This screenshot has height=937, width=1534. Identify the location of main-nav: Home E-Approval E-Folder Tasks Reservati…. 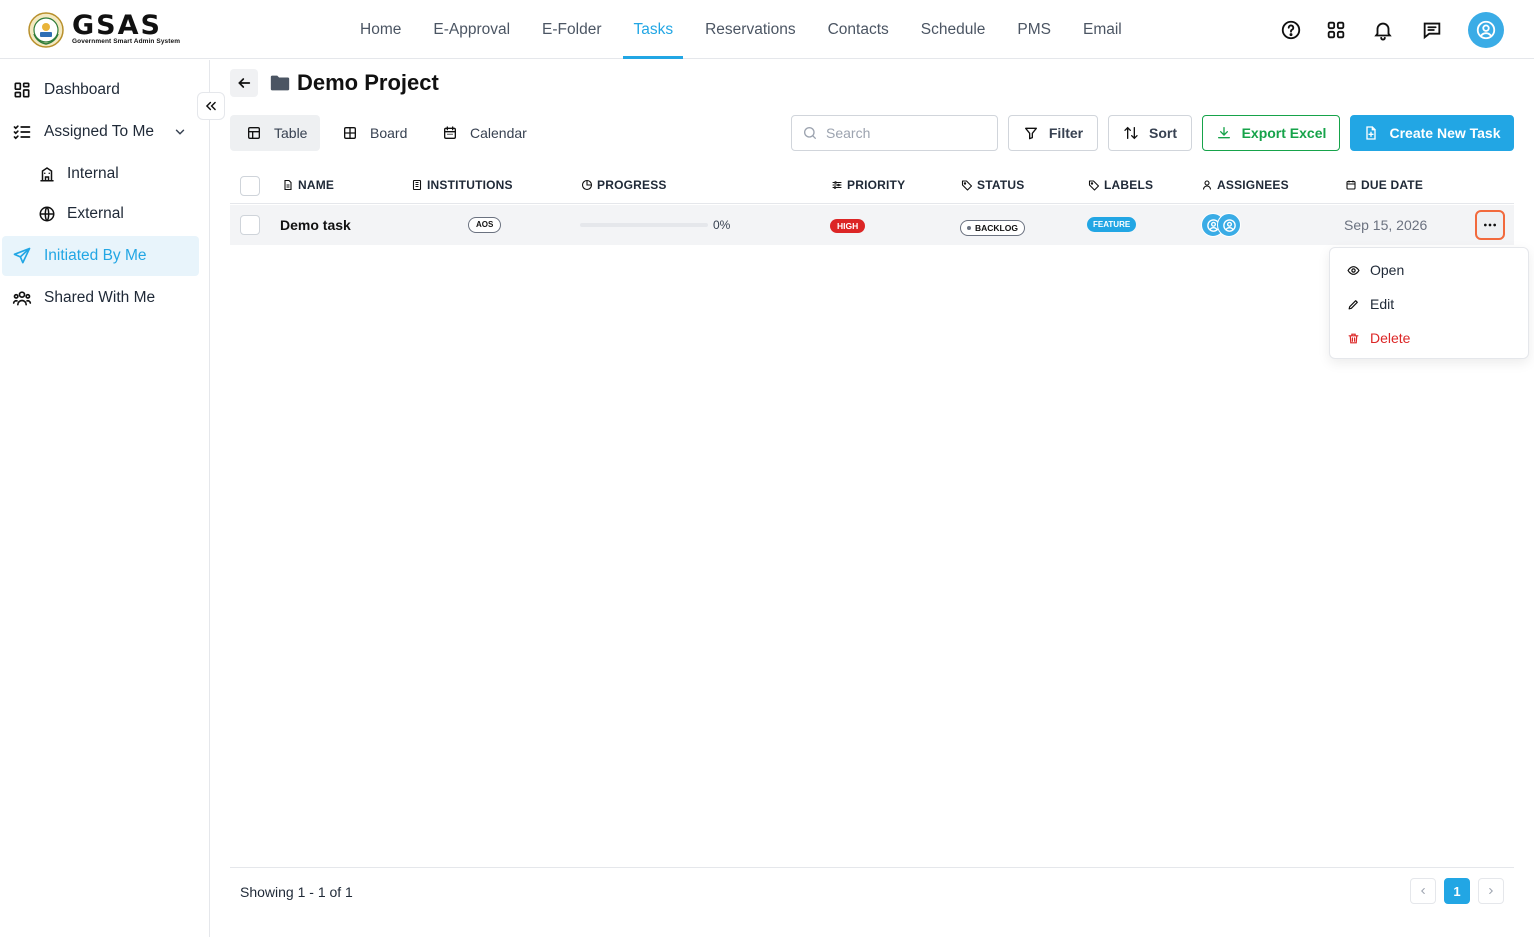
(741, 29).